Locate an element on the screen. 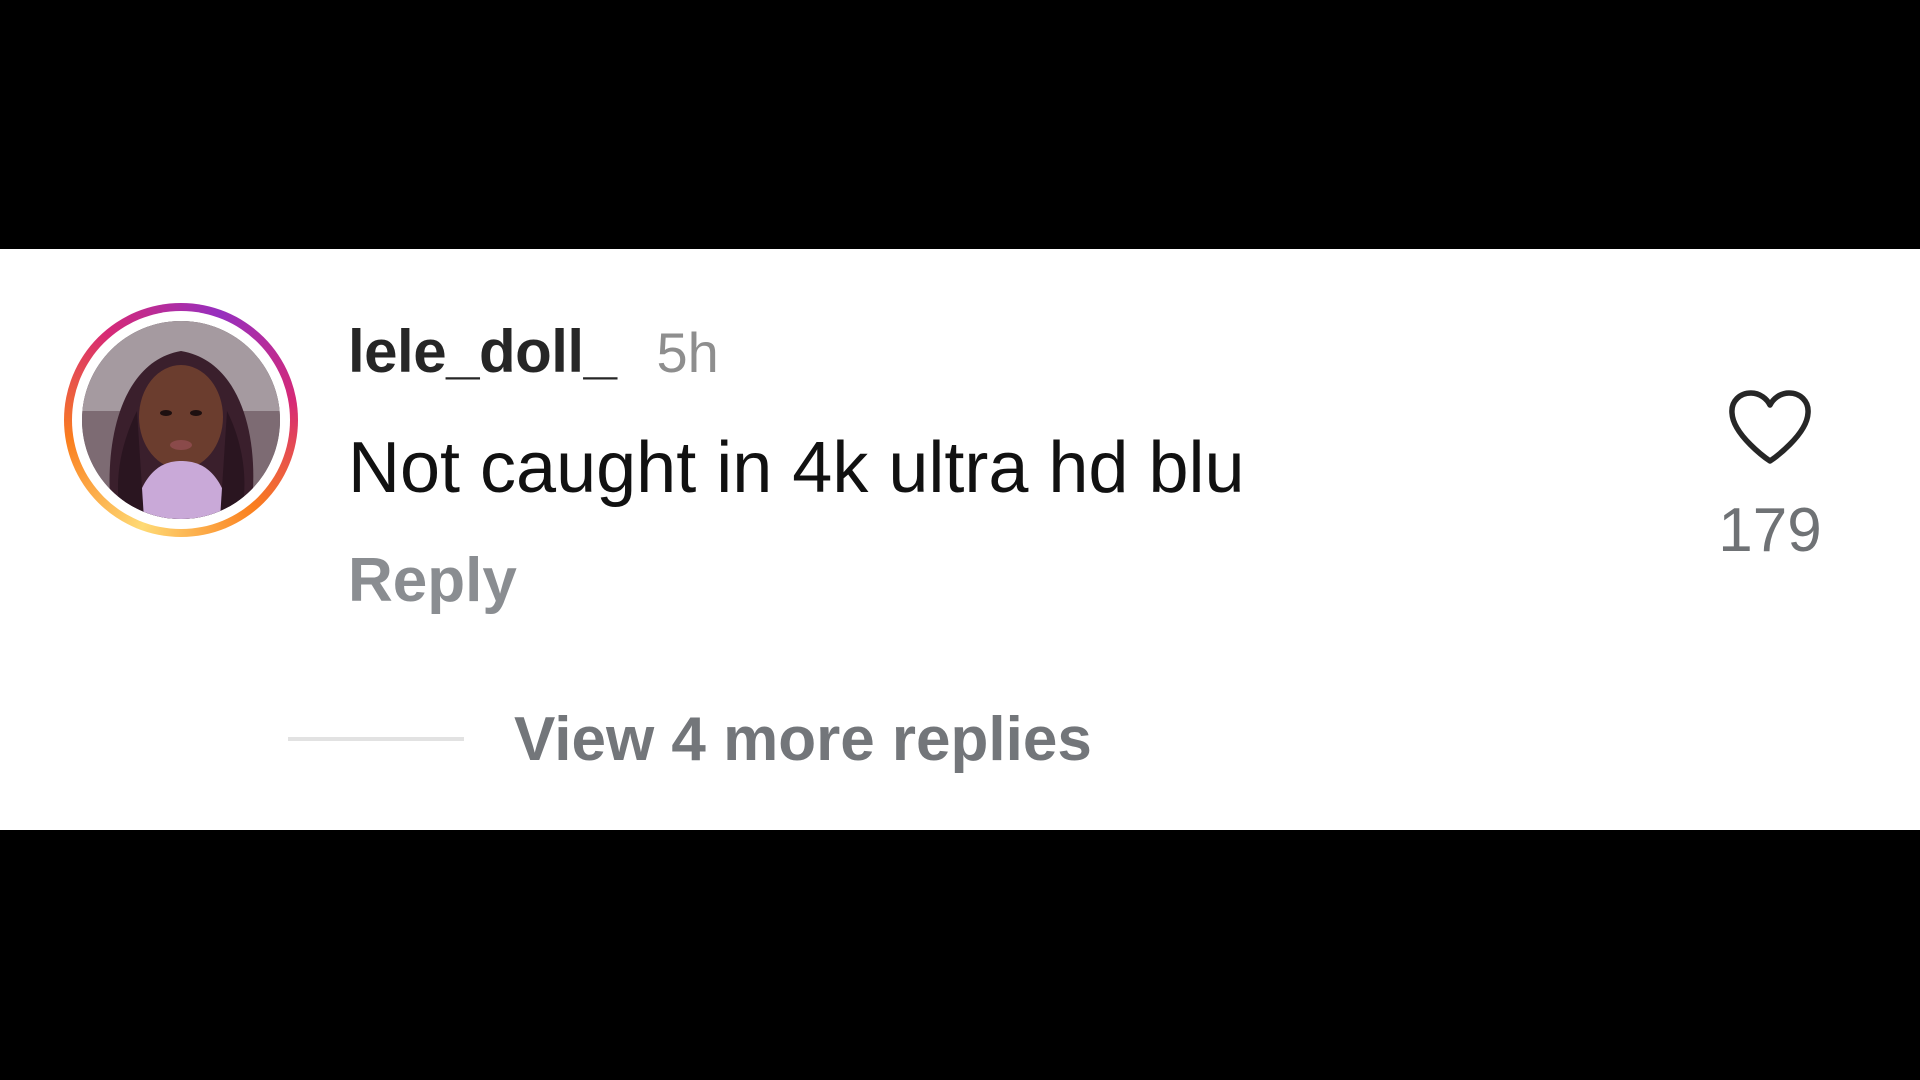 The height and width of the screenshot is (1080, 1920). avatar-photo is located at coordinates (181, 420).